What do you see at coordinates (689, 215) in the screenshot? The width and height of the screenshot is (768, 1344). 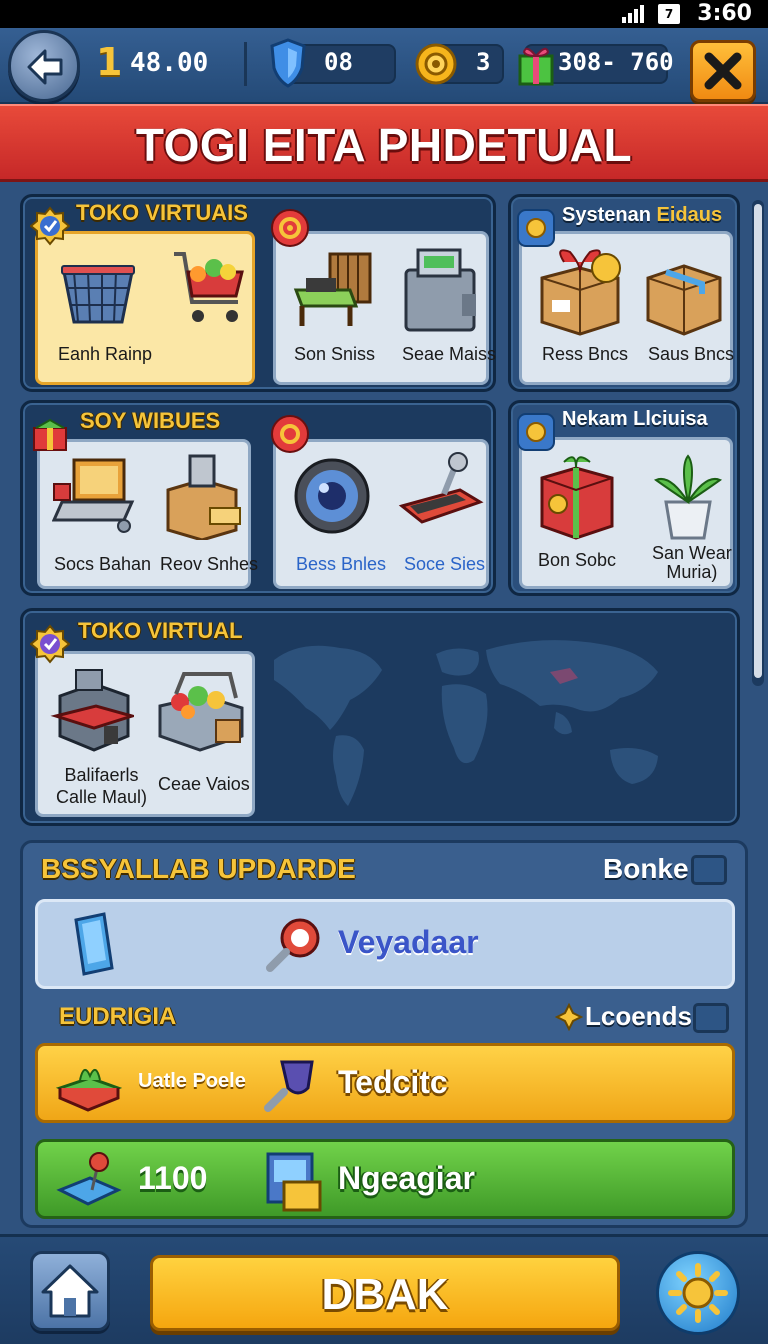 I see `section-title-systenan-gold: Eidaus` at bounding box center [689, 215].